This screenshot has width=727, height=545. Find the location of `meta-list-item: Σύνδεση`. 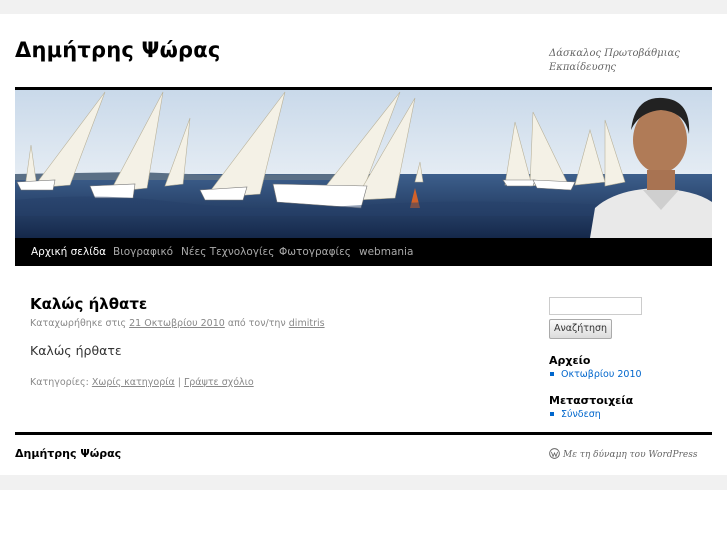

meta-list-item: Σύνδεση is located at coordinates (575, 414).